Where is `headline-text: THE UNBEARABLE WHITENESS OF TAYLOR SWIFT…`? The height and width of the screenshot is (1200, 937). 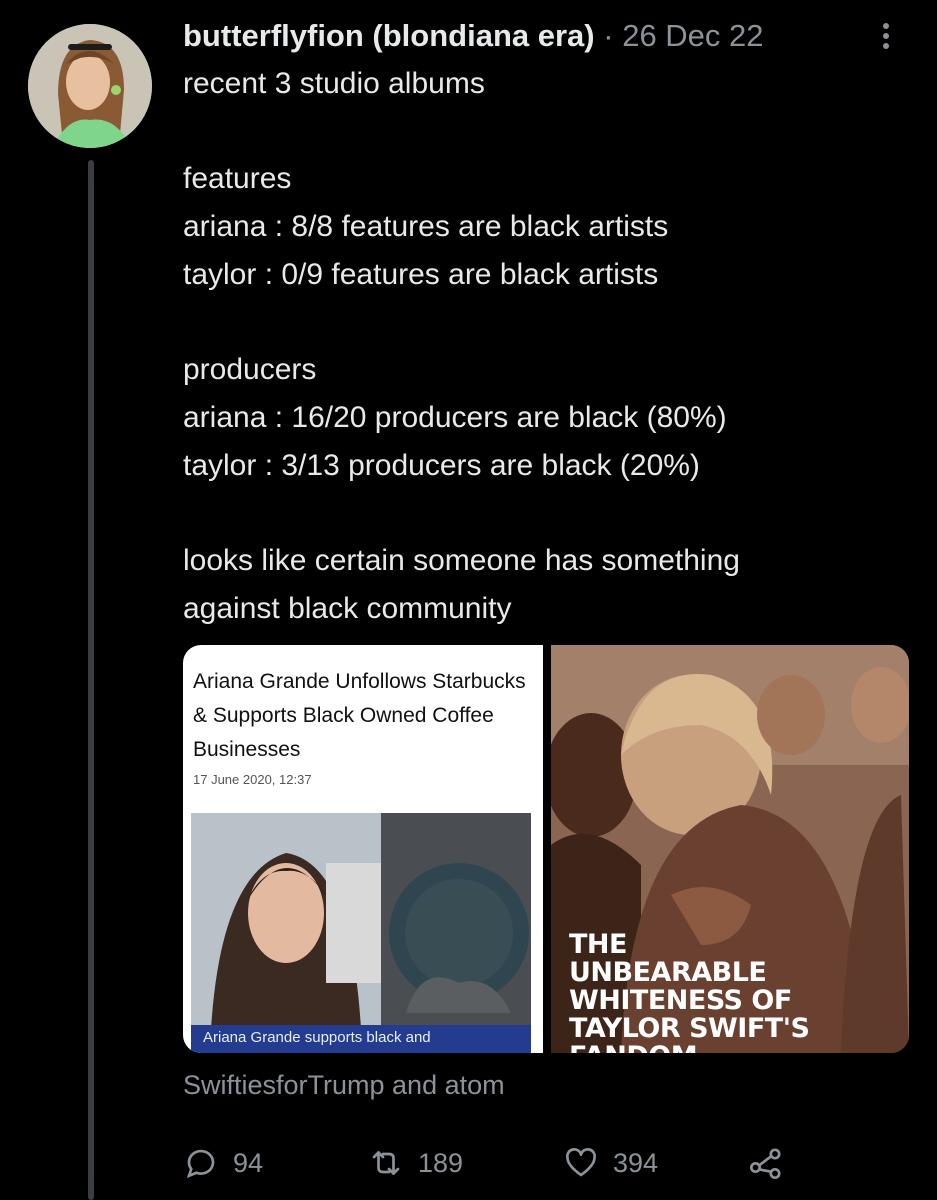 headline-text: THE UNBEARABLE WHITENESS OF TAYLOR SWIFT… is located at coordinates (689, 991).